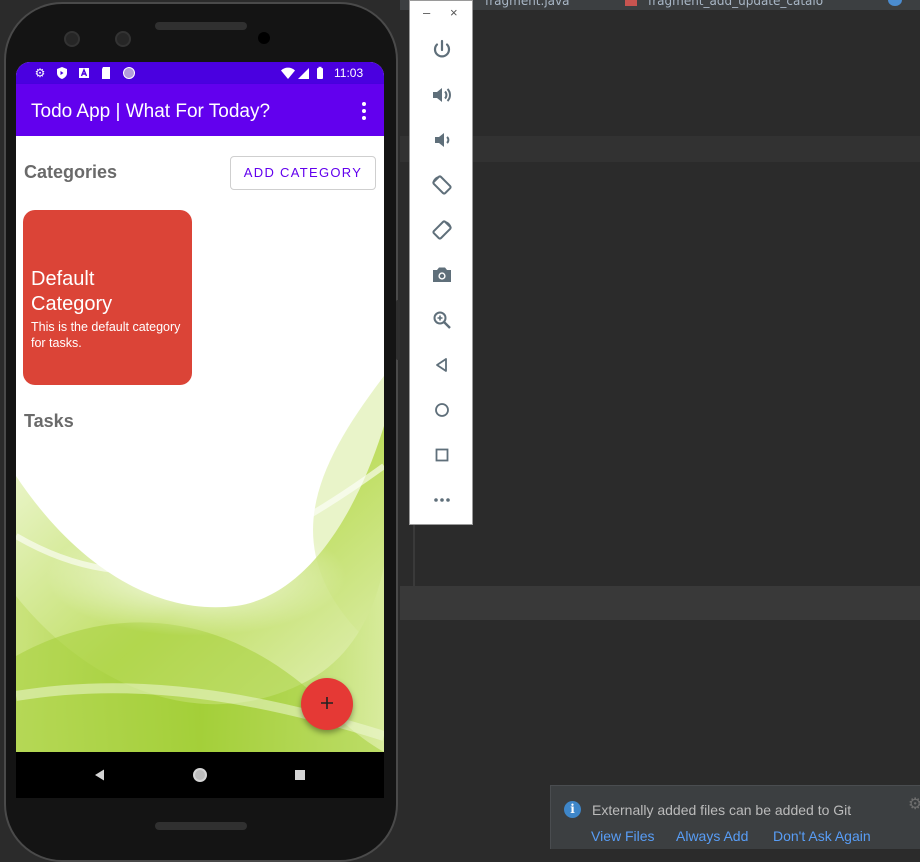 The width and height of the screenshot is (920, 862). I want to click on phone-top-speaker, so click(201, 26).